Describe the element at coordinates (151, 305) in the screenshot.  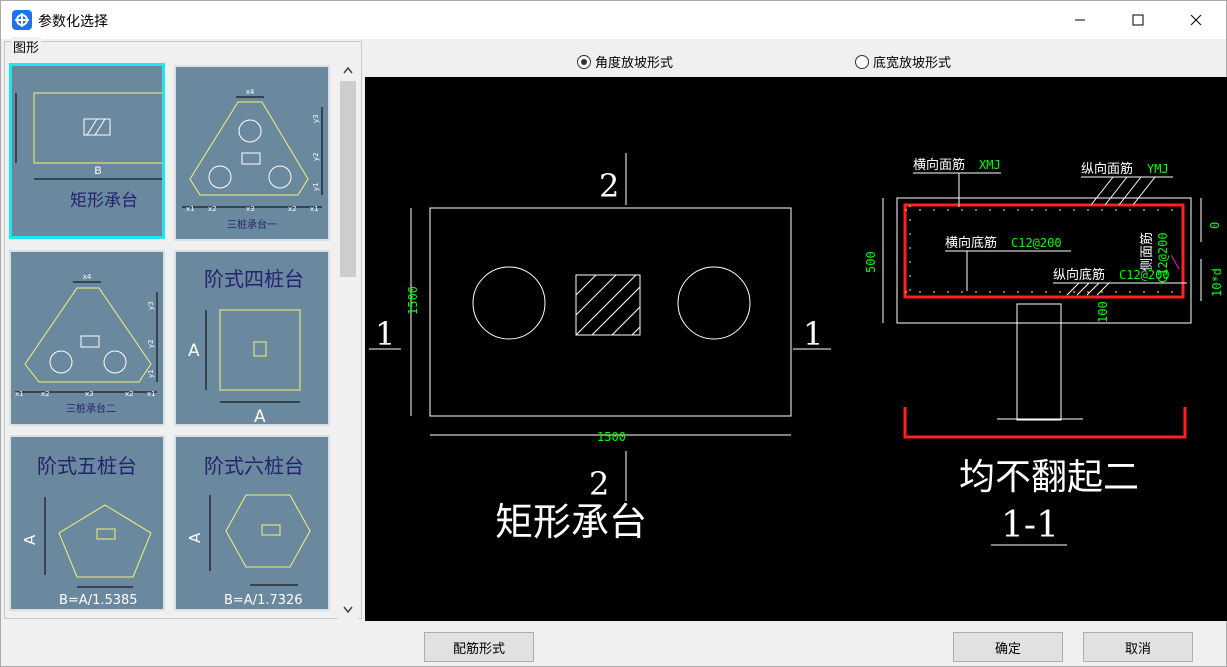
I see `three-pile-2-dim-y3: y3` at that location.